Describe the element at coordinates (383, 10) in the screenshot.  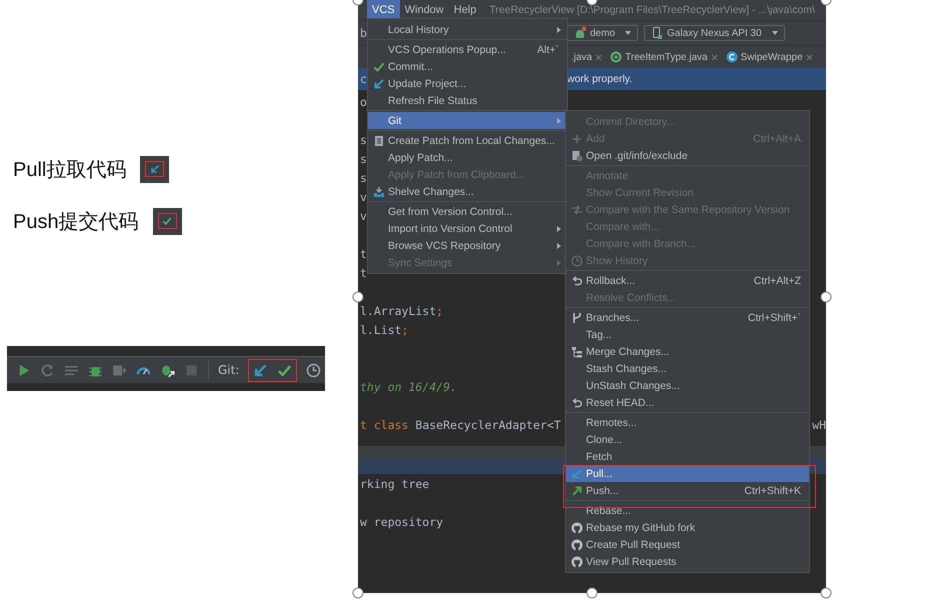
I see `menu-bar-item: VCS` at that location.